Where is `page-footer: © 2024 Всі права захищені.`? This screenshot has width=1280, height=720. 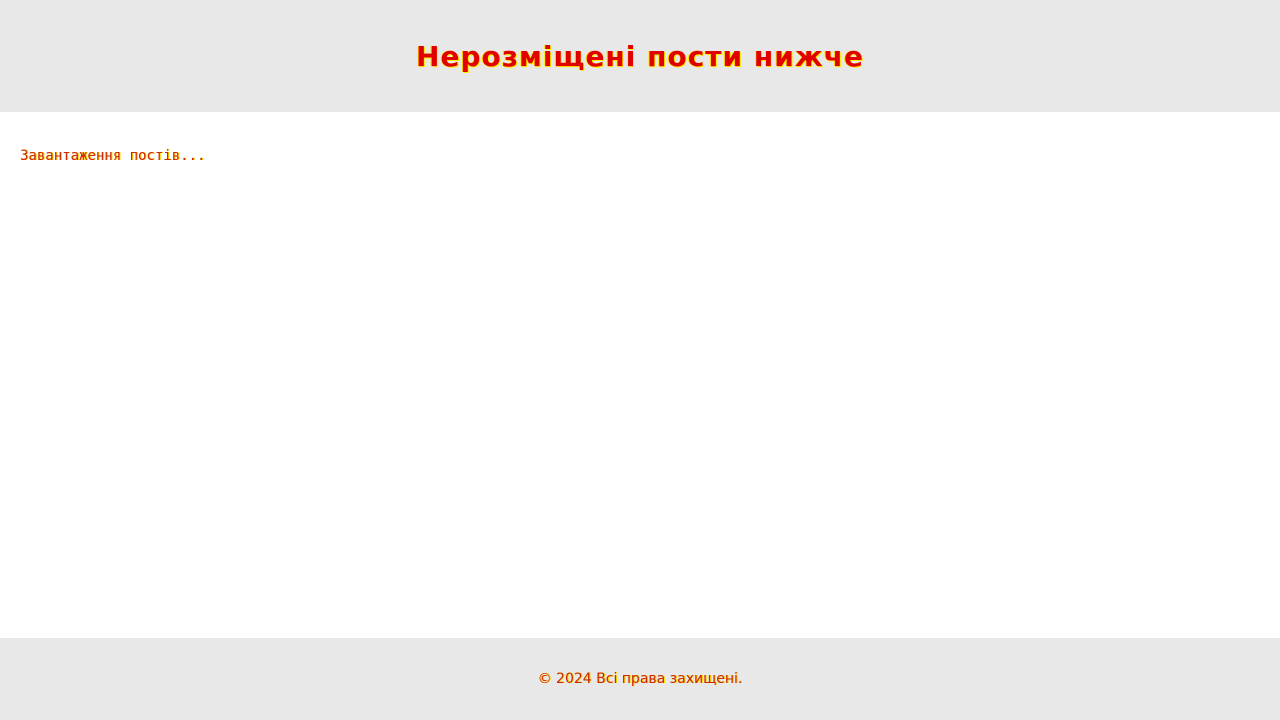
page-footer: © 2024 Всі права захищені. is located at coordinates (640, 679).